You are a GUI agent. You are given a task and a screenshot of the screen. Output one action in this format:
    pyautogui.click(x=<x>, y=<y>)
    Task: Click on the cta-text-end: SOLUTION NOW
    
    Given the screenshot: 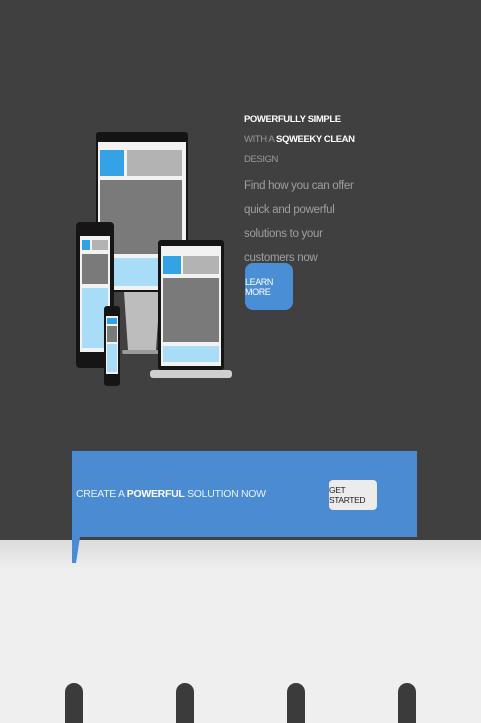 What is the action you would take?
    pyautogui.click(x=225, y=494)
    